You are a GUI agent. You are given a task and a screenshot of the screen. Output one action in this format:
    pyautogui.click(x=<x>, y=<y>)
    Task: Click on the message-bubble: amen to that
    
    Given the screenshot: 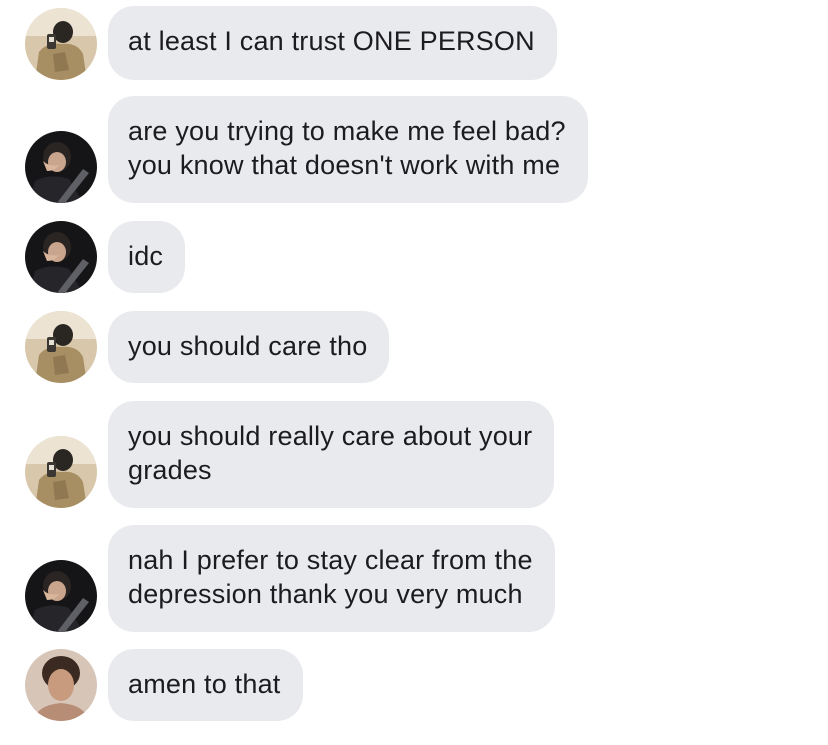 What is the action you would take?
    pyautogui.click(x=205, y=685)
    